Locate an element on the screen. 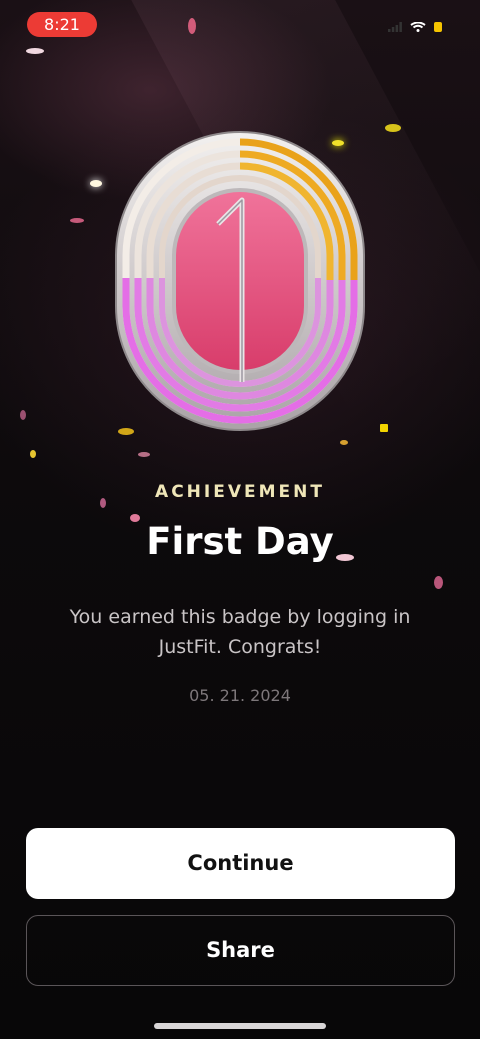 This screenshot has height=1039, width=480. share-button: Share is located at coordinates (240, 950).